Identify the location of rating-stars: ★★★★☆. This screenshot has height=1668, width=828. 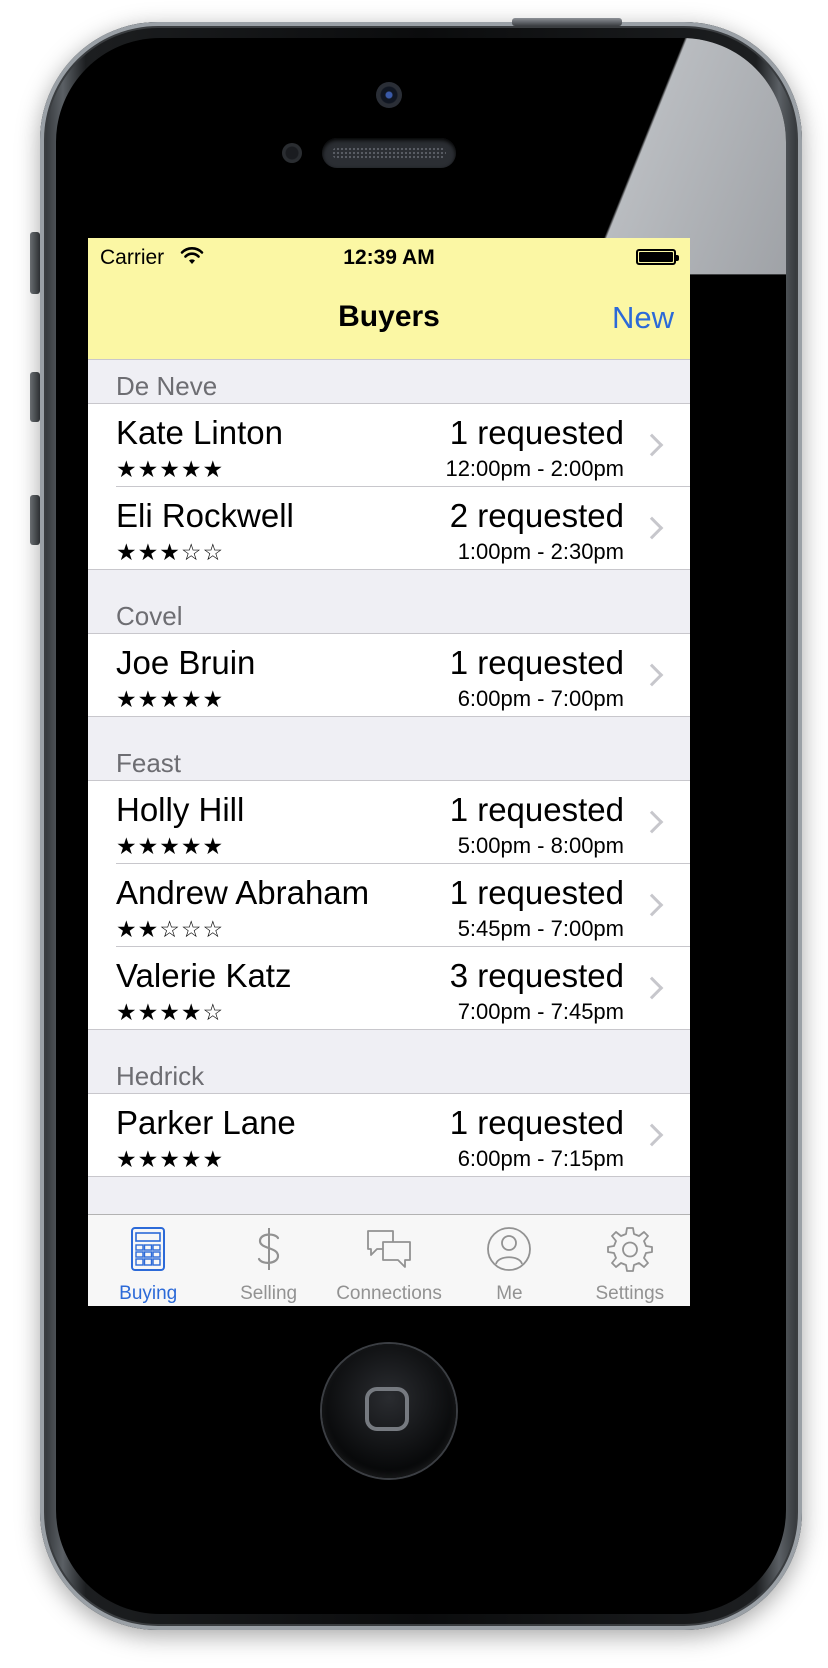
(170, 1012).